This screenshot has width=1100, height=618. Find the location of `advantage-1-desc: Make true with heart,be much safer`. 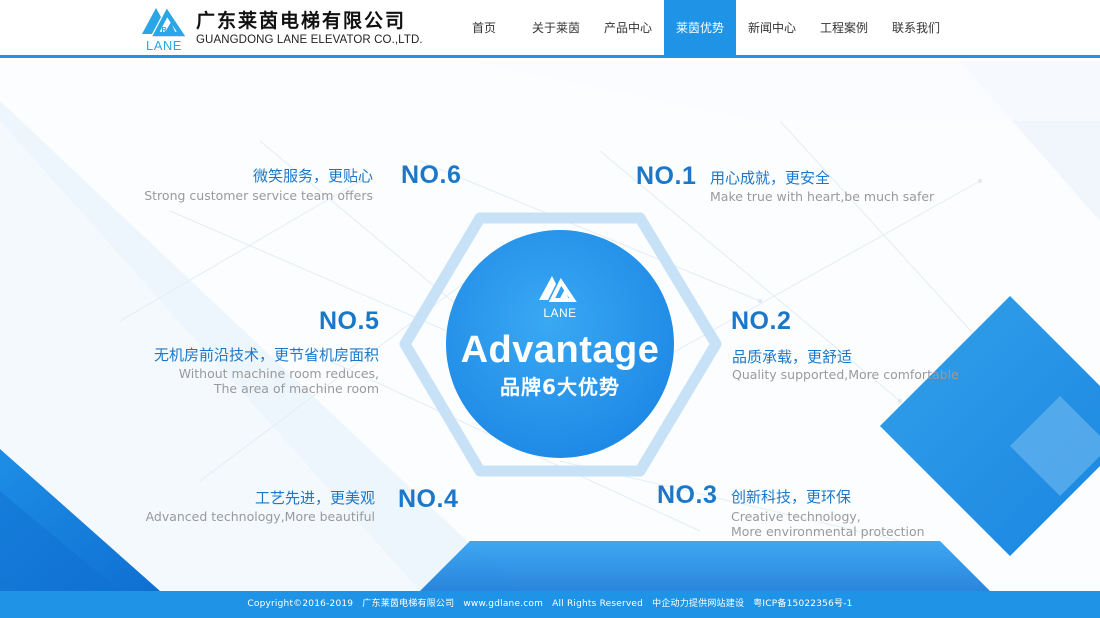

advantage-1-desc: Make true with heart,be much safer is located at coordinates (822, 196).